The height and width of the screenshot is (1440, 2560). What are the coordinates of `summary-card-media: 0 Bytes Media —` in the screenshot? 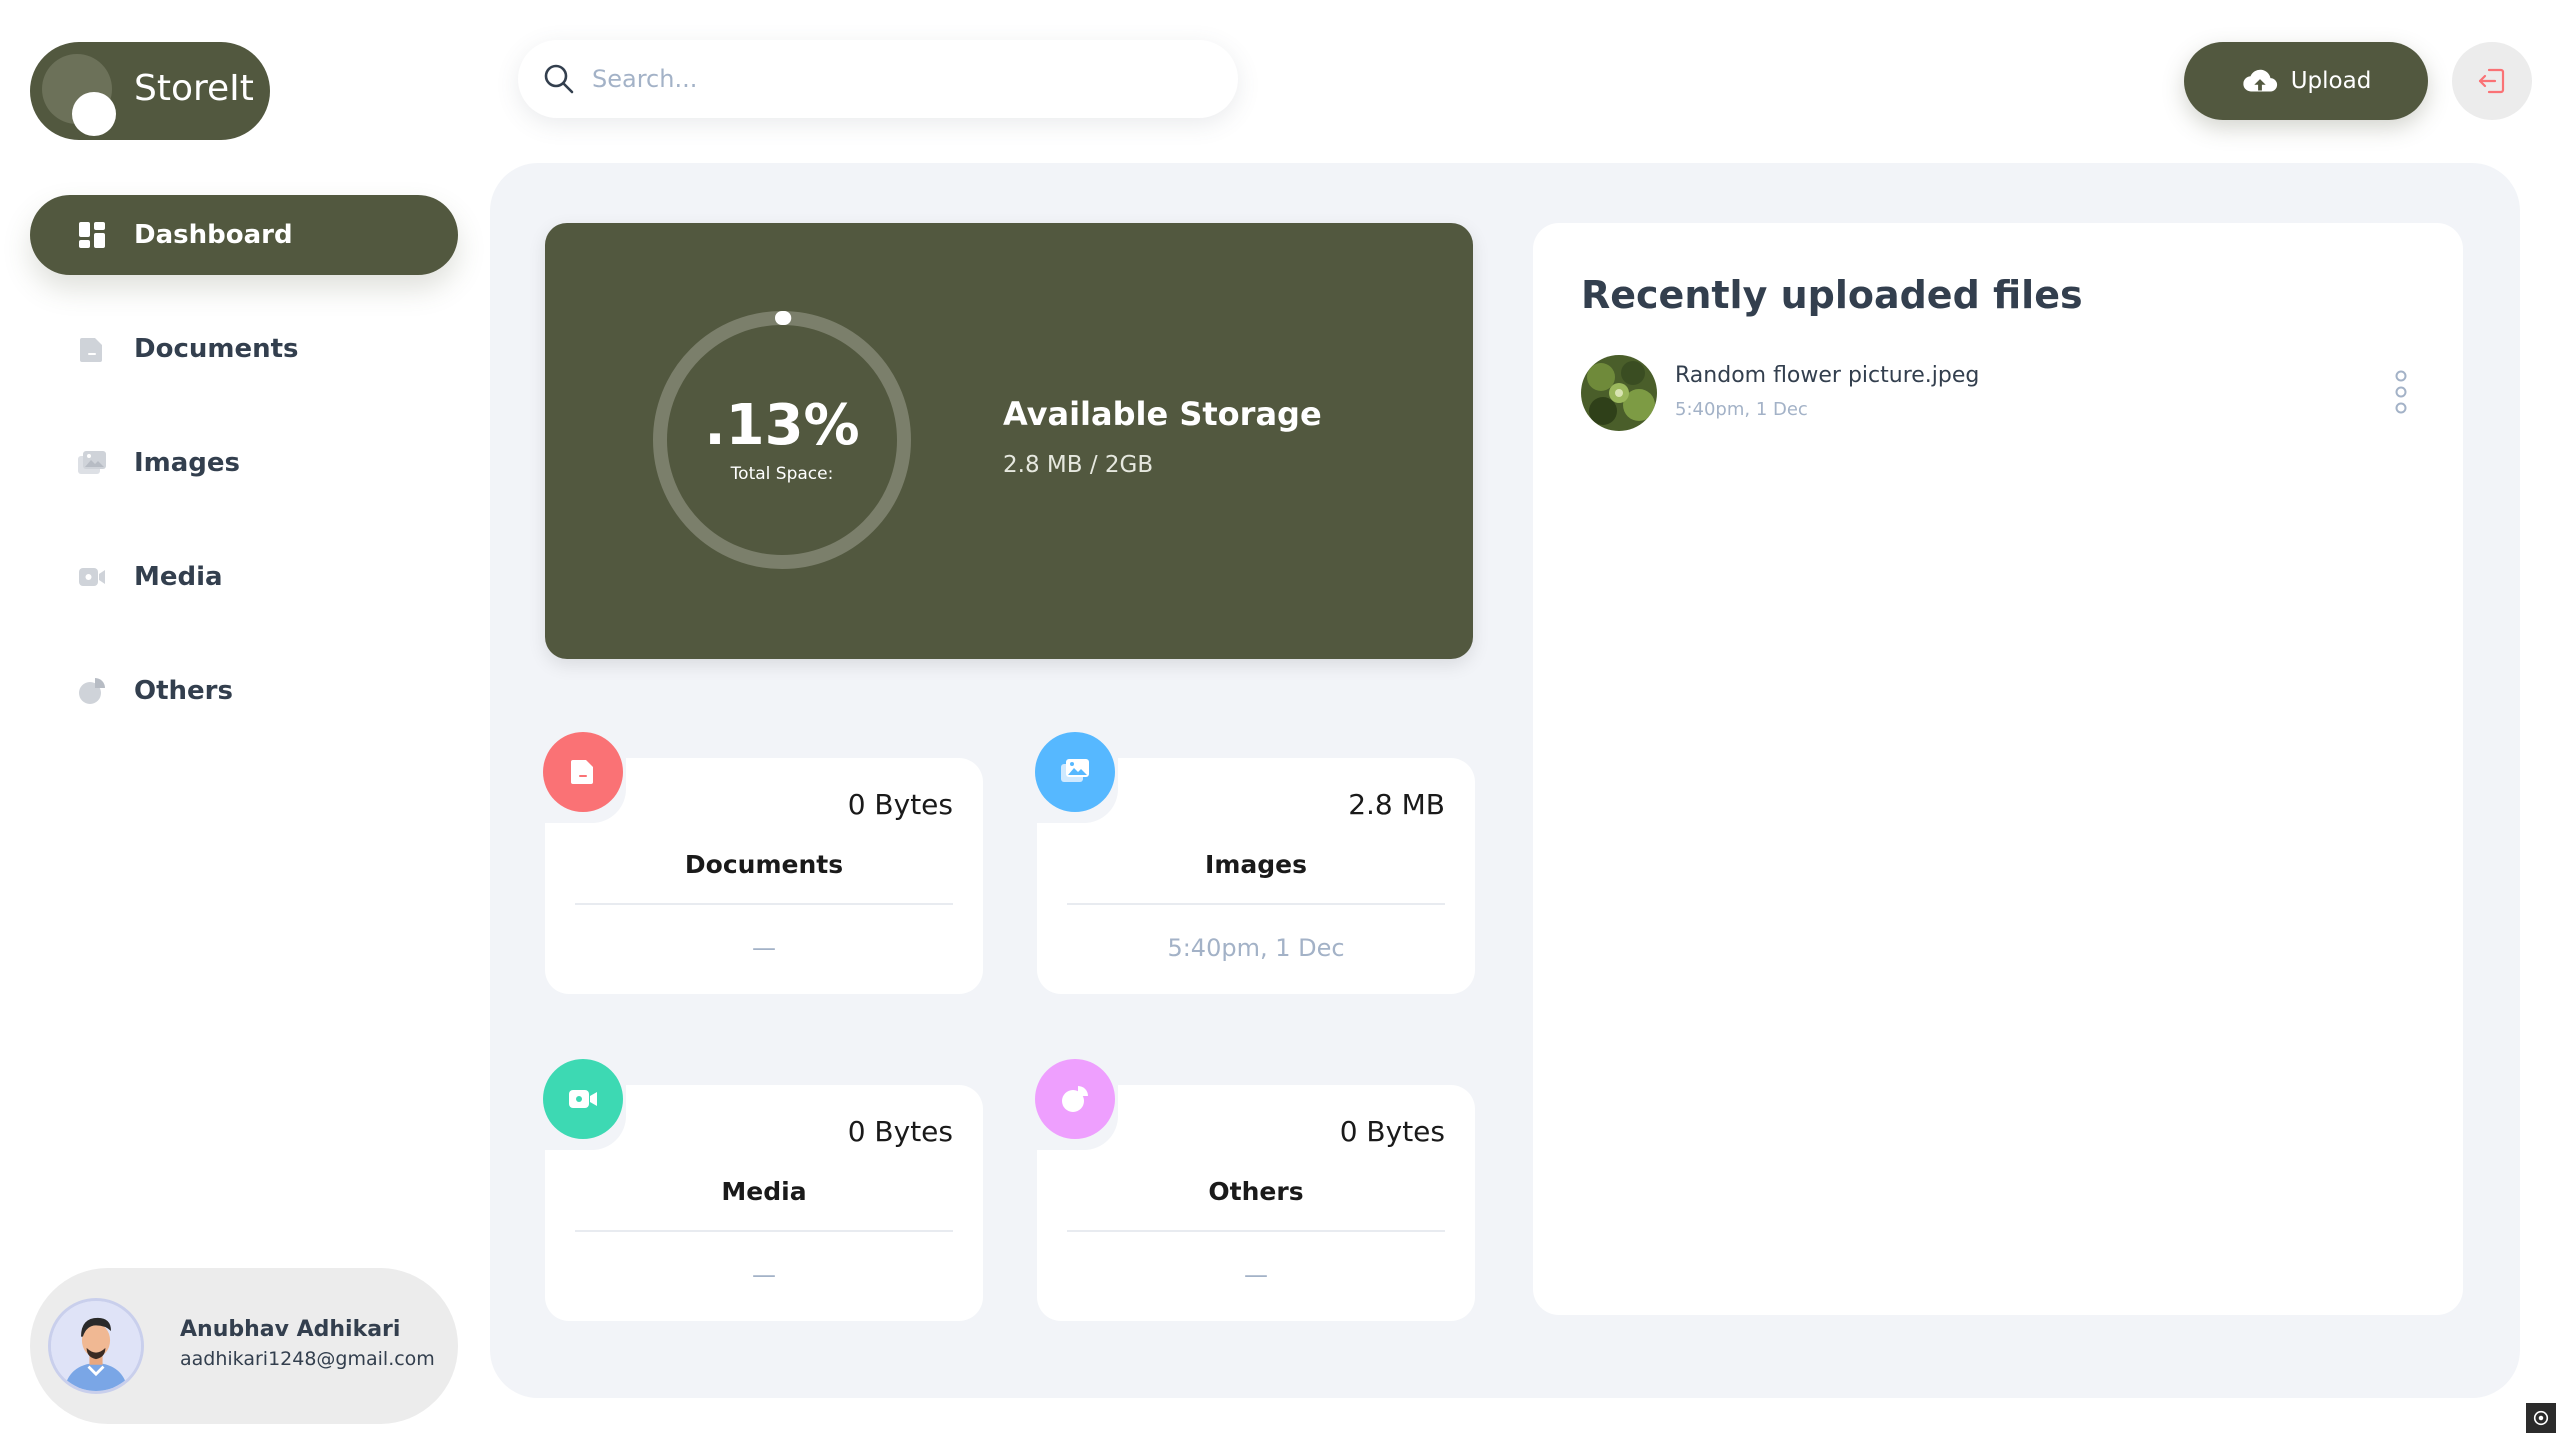 It's located at (763, 1190).